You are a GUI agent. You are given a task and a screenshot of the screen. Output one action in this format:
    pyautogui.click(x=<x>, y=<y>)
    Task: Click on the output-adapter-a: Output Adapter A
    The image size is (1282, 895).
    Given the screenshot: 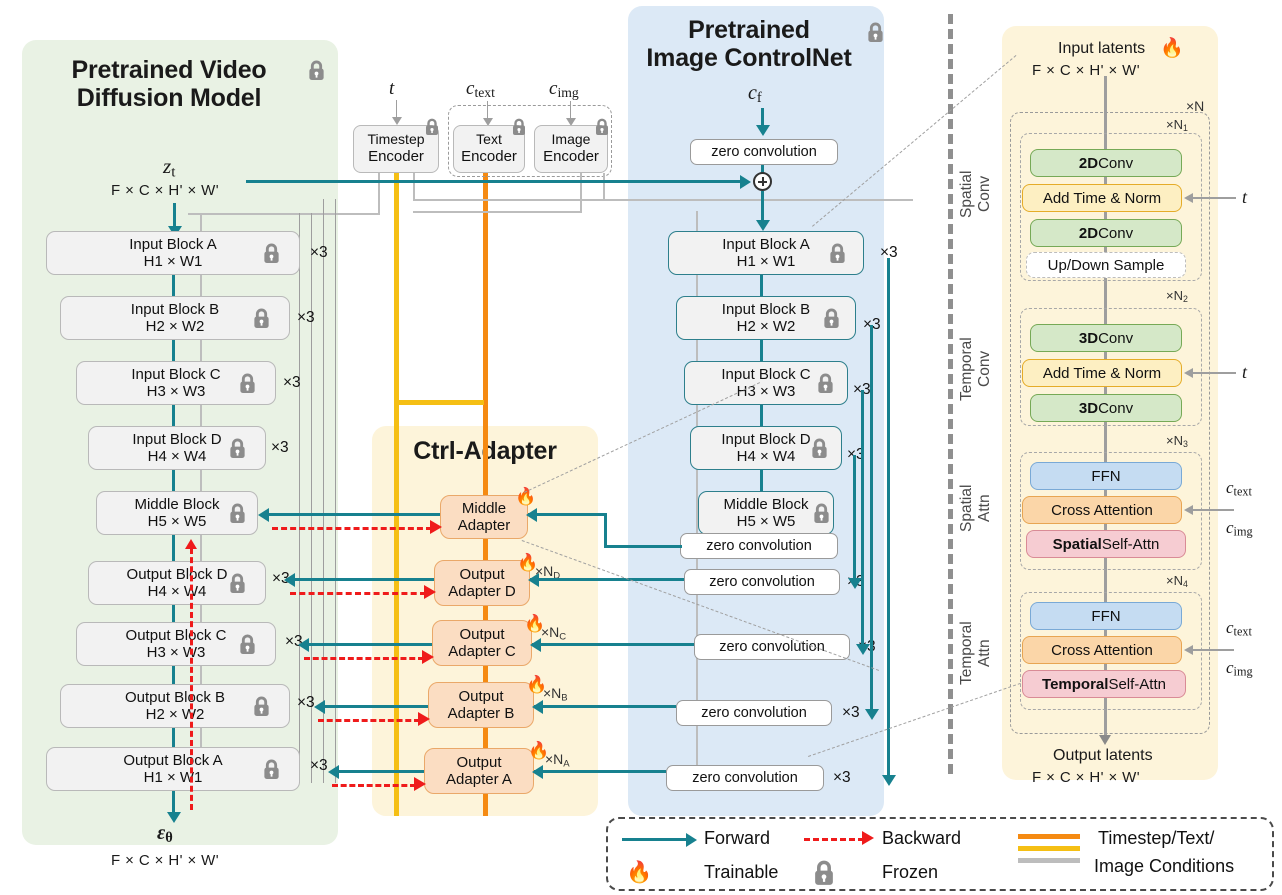 What is the action you would take?
    pyautogui.click(x=479, y=771)
    